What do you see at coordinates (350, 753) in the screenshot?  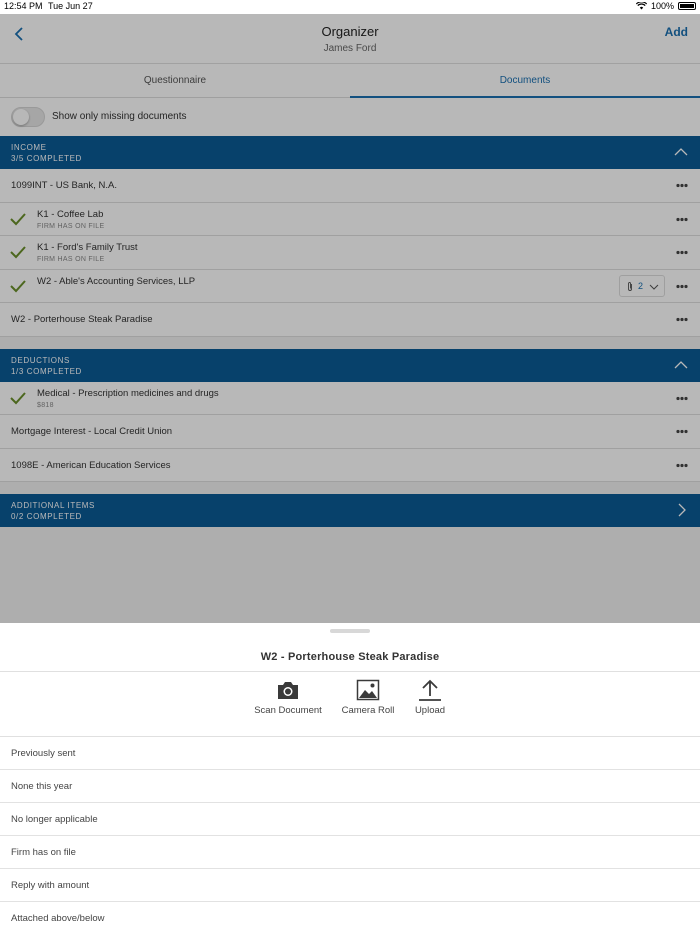 I see `option-previously-sent: Previously sent` at bounding box center [350, 753].